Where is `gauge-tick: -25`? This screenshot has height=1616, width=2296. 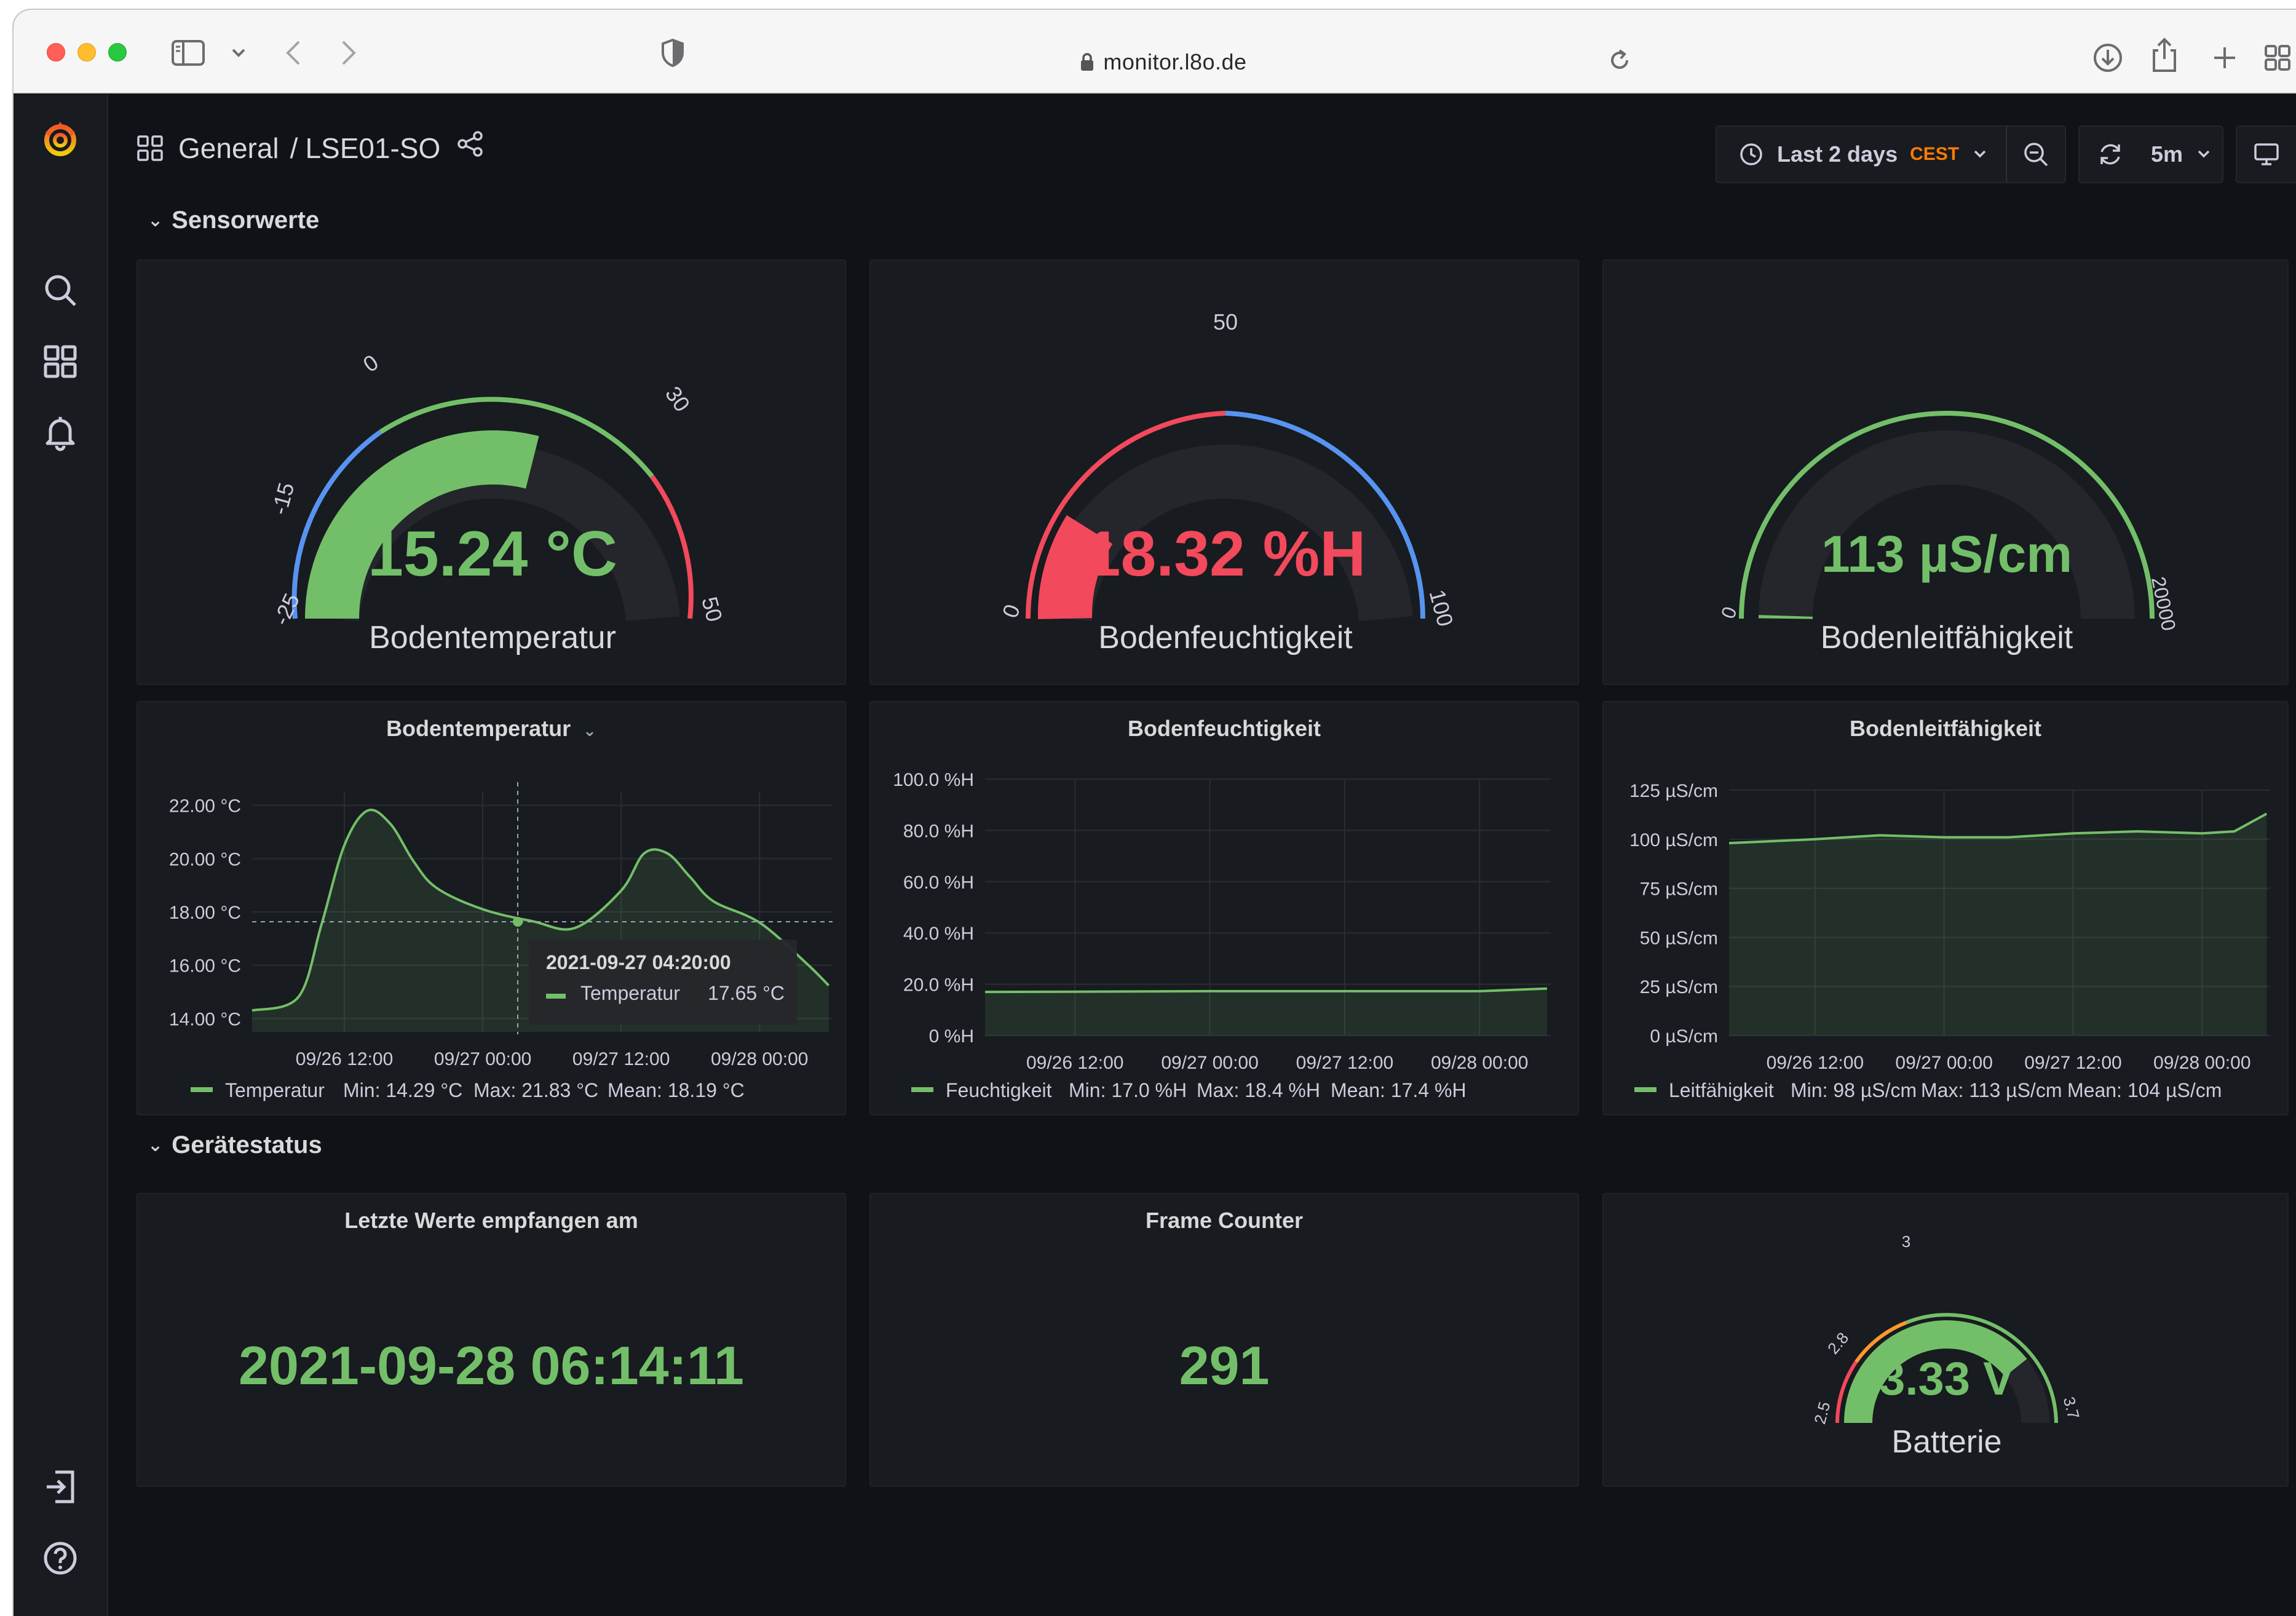
gauge-tick: -25 is located at coordinates (286, 608).